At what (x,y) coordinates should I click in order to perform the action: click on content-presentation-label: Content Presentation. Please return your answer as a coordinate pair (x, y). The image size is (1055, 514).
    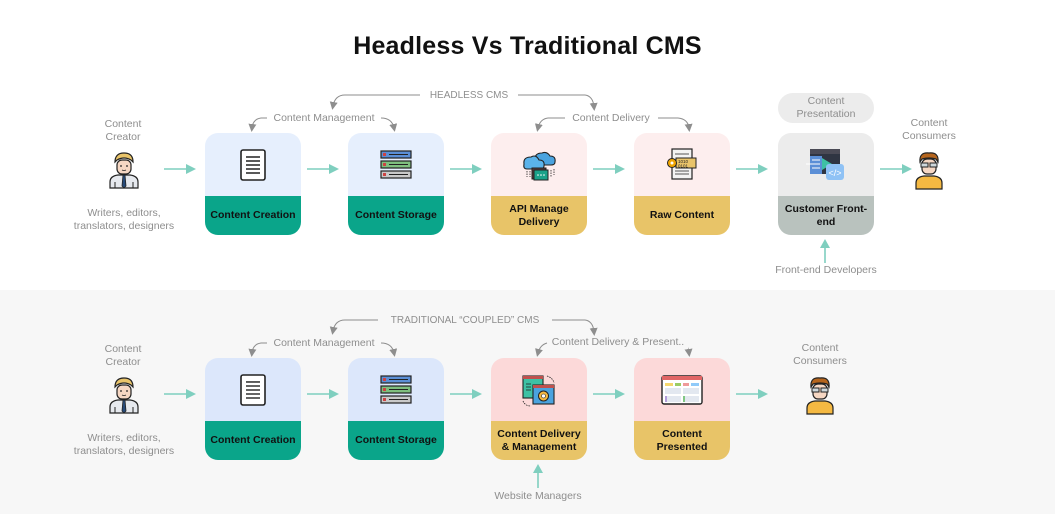
    Looking at the image, I should click on (826, 107).